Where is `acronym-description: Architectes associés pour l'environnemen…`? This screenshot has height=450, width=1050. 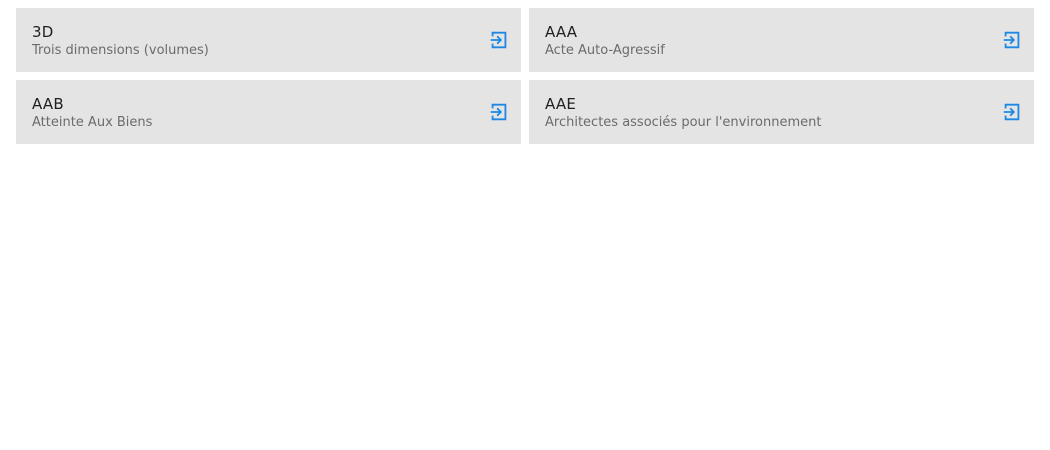 acronym-description: Architectes associés pour l'environnemen… is located at coordinates (683, 122).